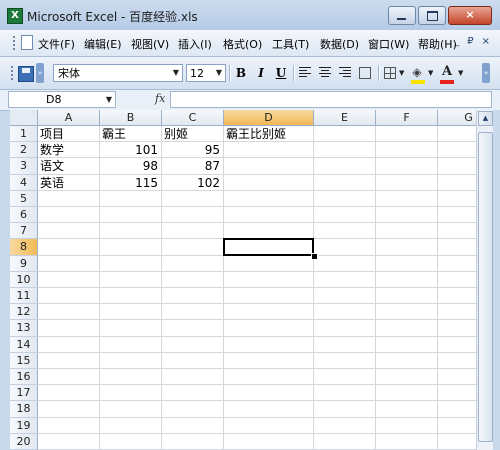  What do you see at coordinates (131, 296) in the screenshot?
I see `cell-b11` at bounding box center [131, 296].